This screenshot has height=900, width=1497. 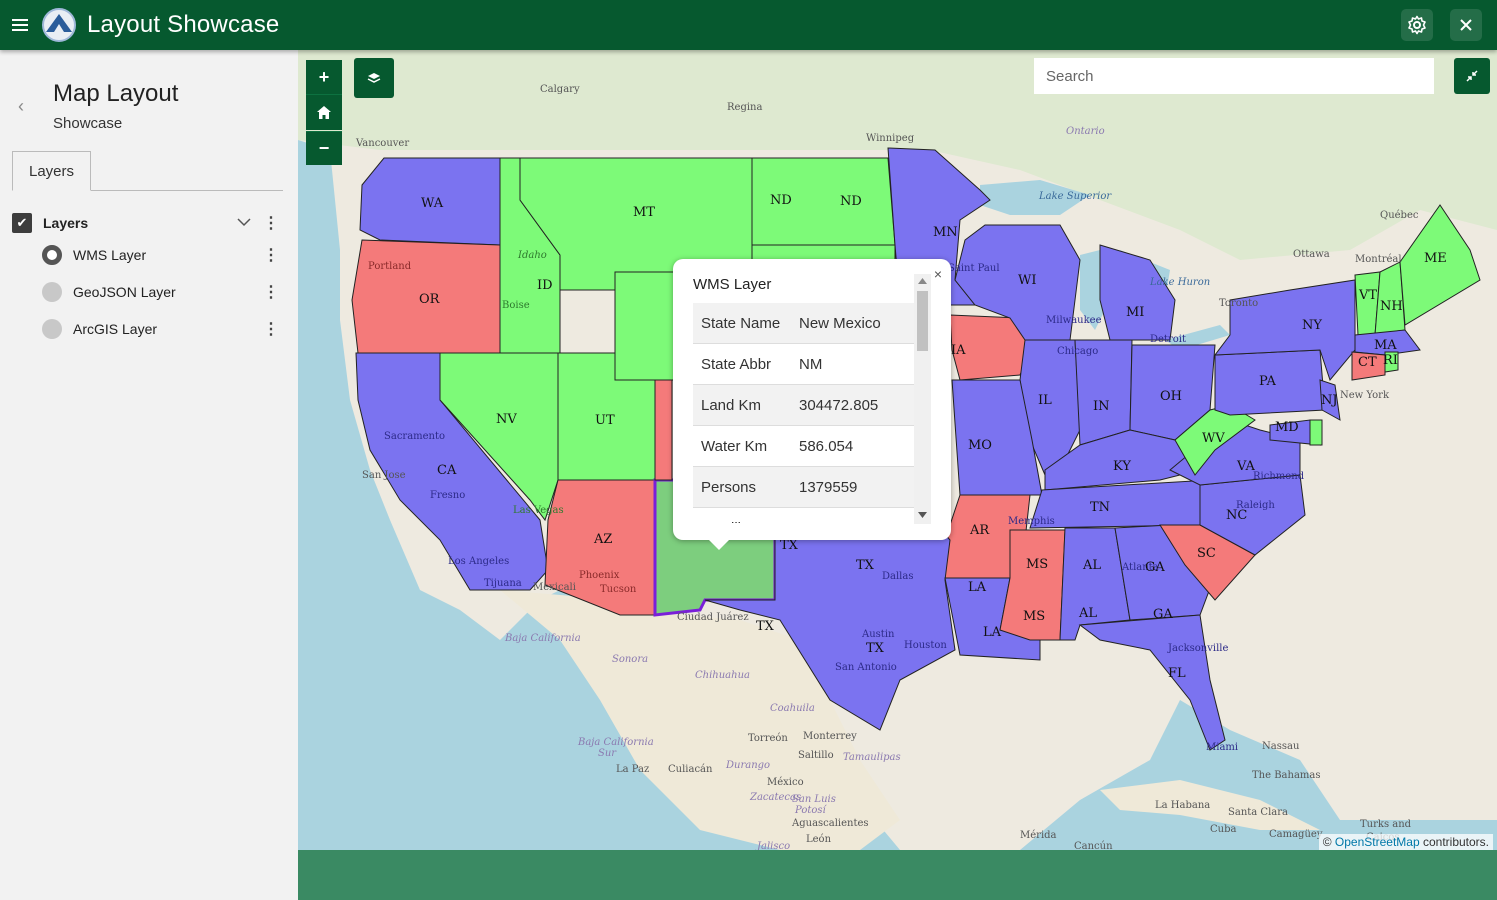 I want to click on svg-text: MA, so click(x=1385, y=345).